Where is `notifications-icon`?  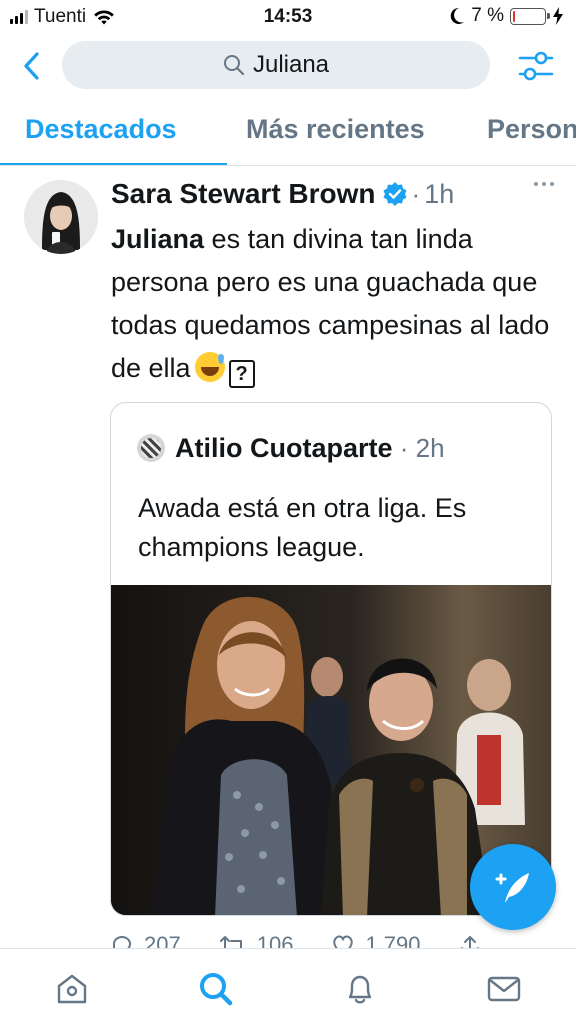 notifications-icon is located at coordinates (360, 989).